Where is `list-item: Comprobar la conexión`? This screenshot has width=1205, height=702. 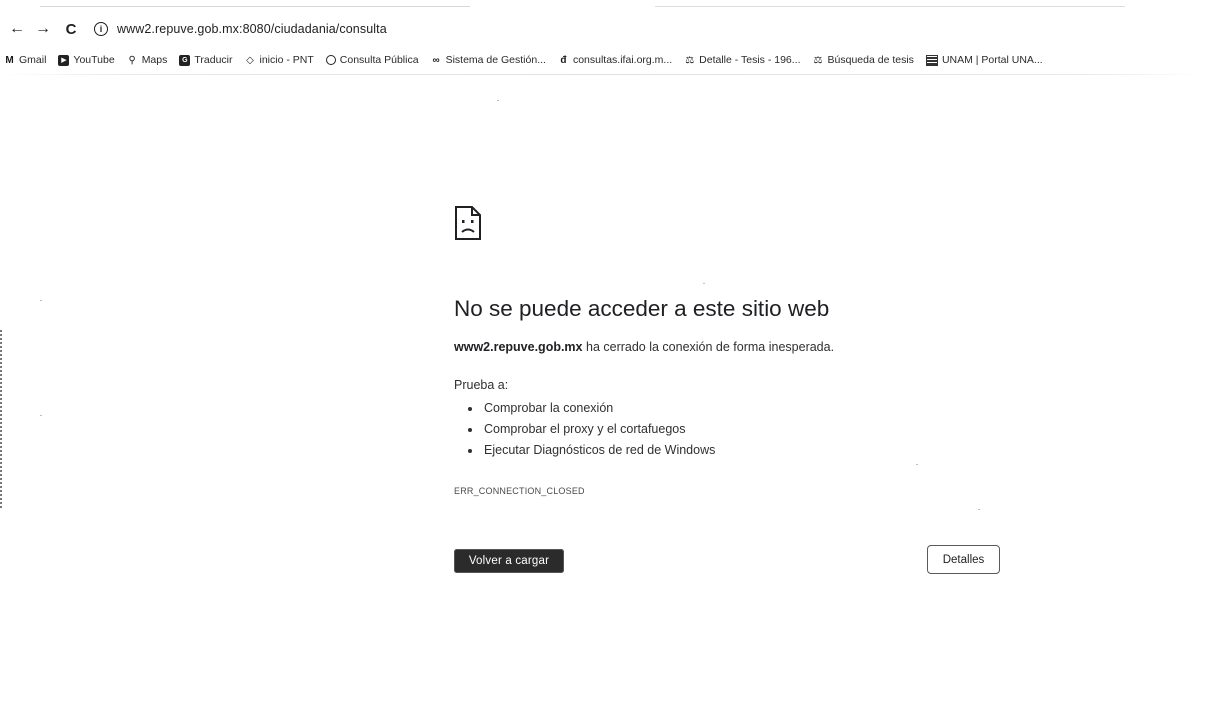
list-item: Comprobar la conexión is located at coordinates (591, 408).